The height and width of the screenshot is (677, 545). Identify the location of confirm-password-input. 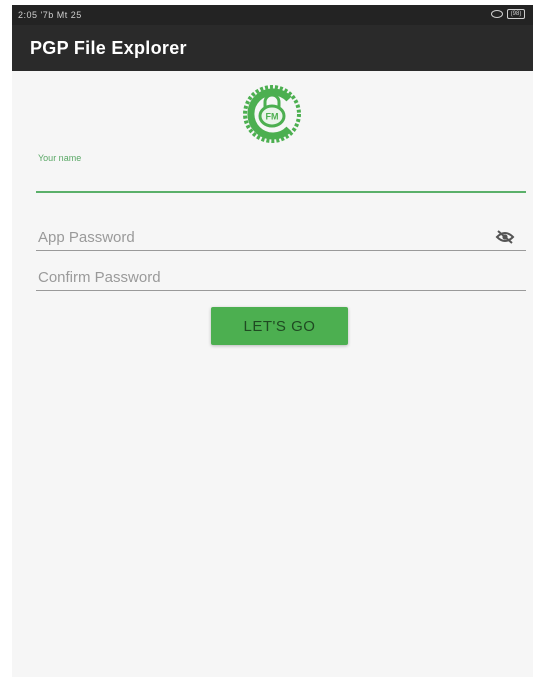
(281, 277).